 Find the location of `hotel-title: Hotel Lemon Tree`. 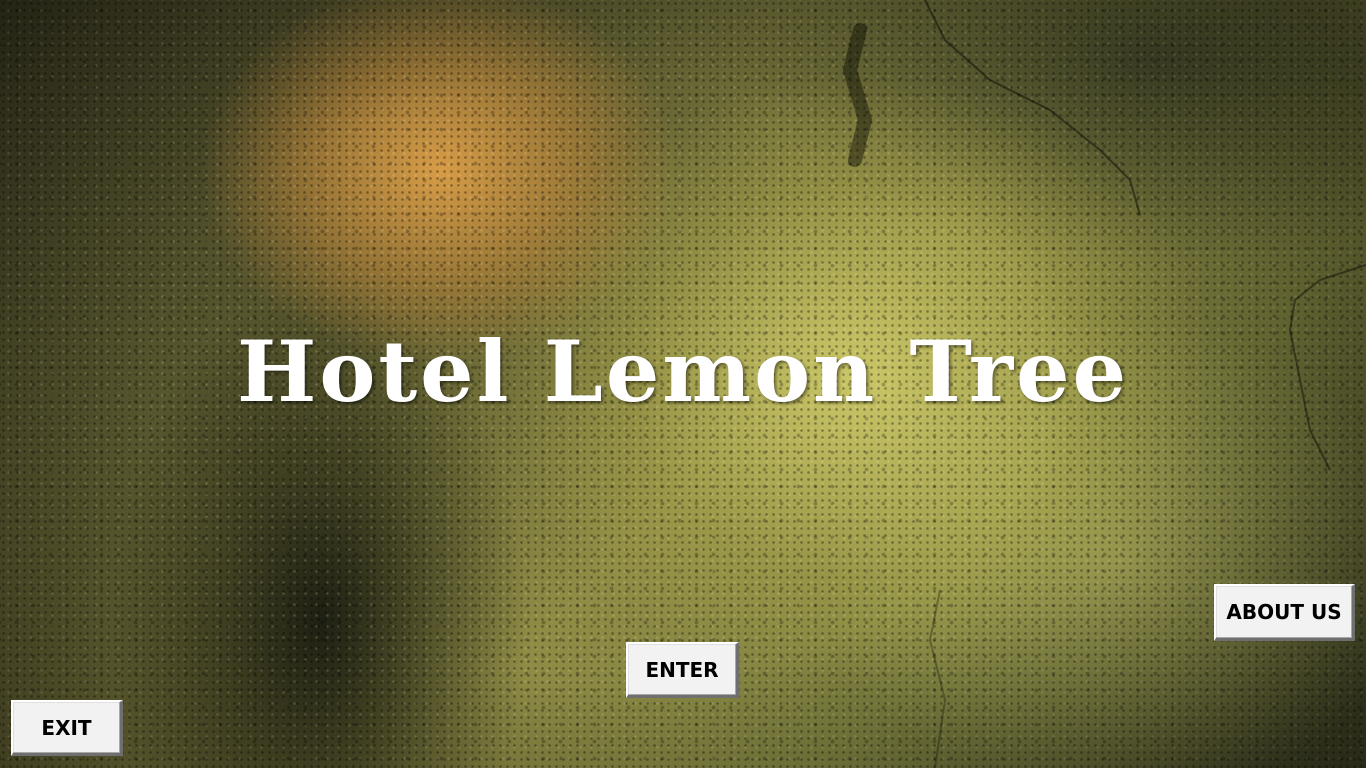

hotel-title: Hotel Lemon Tree is located at coordinates (683, 371).